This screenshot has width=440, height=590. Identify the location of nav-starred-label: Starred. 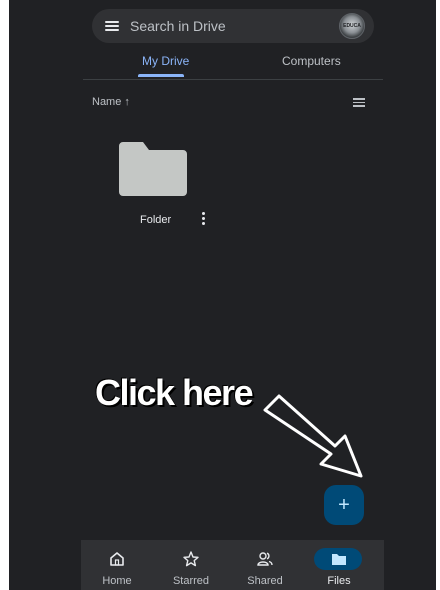
(191, 581).